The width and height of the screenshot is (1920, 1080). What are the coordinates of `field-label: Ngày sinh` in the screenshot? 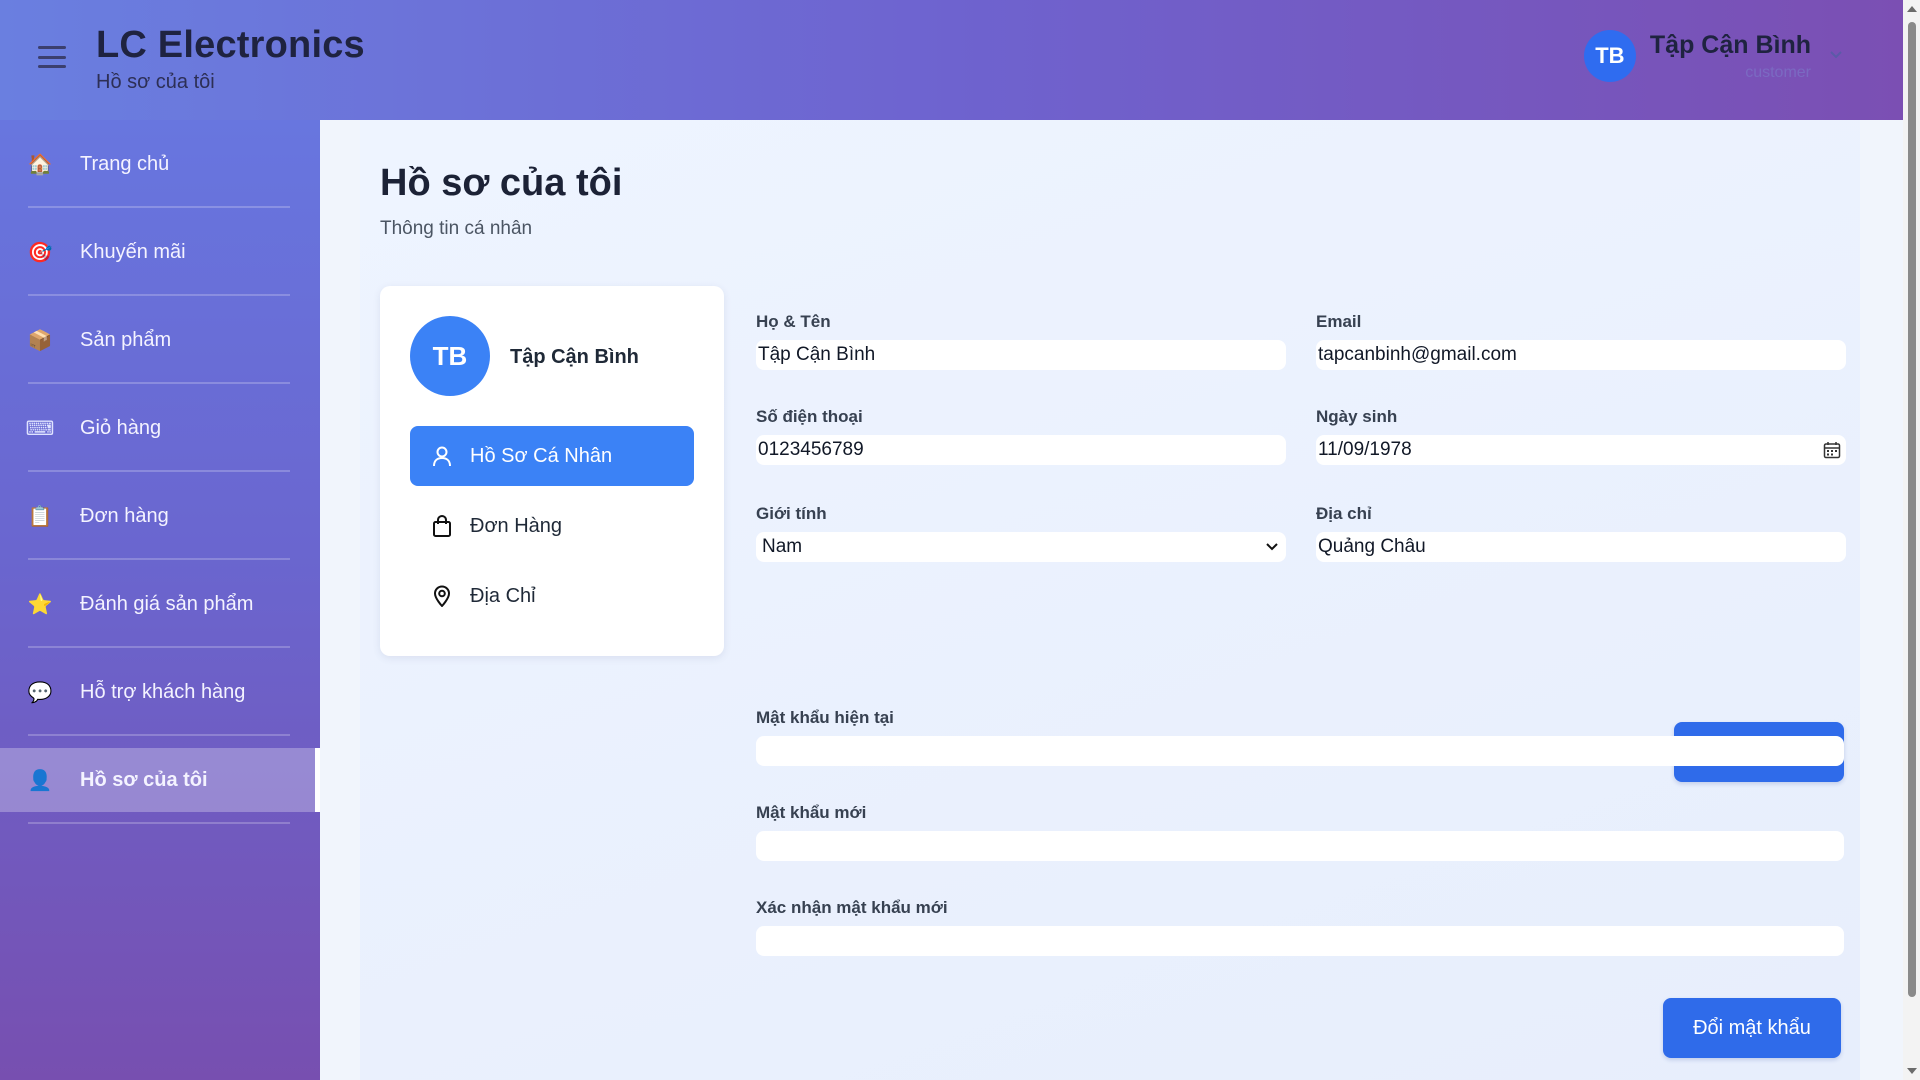 It's located at (1357, 416).